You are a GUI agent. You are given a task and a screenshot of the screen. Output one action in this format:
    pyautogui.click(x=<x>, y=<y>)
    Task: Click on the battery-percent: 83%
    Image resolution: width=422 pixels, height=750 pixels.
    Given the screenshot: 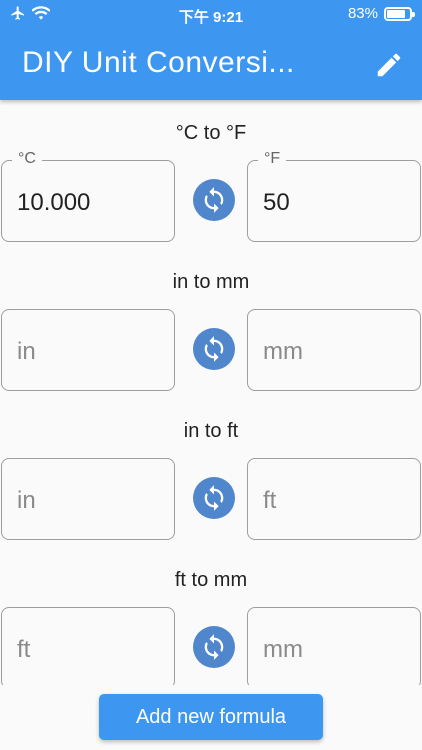 What is the action you would take?
    pyautogui.click(x=362, y=13)
    